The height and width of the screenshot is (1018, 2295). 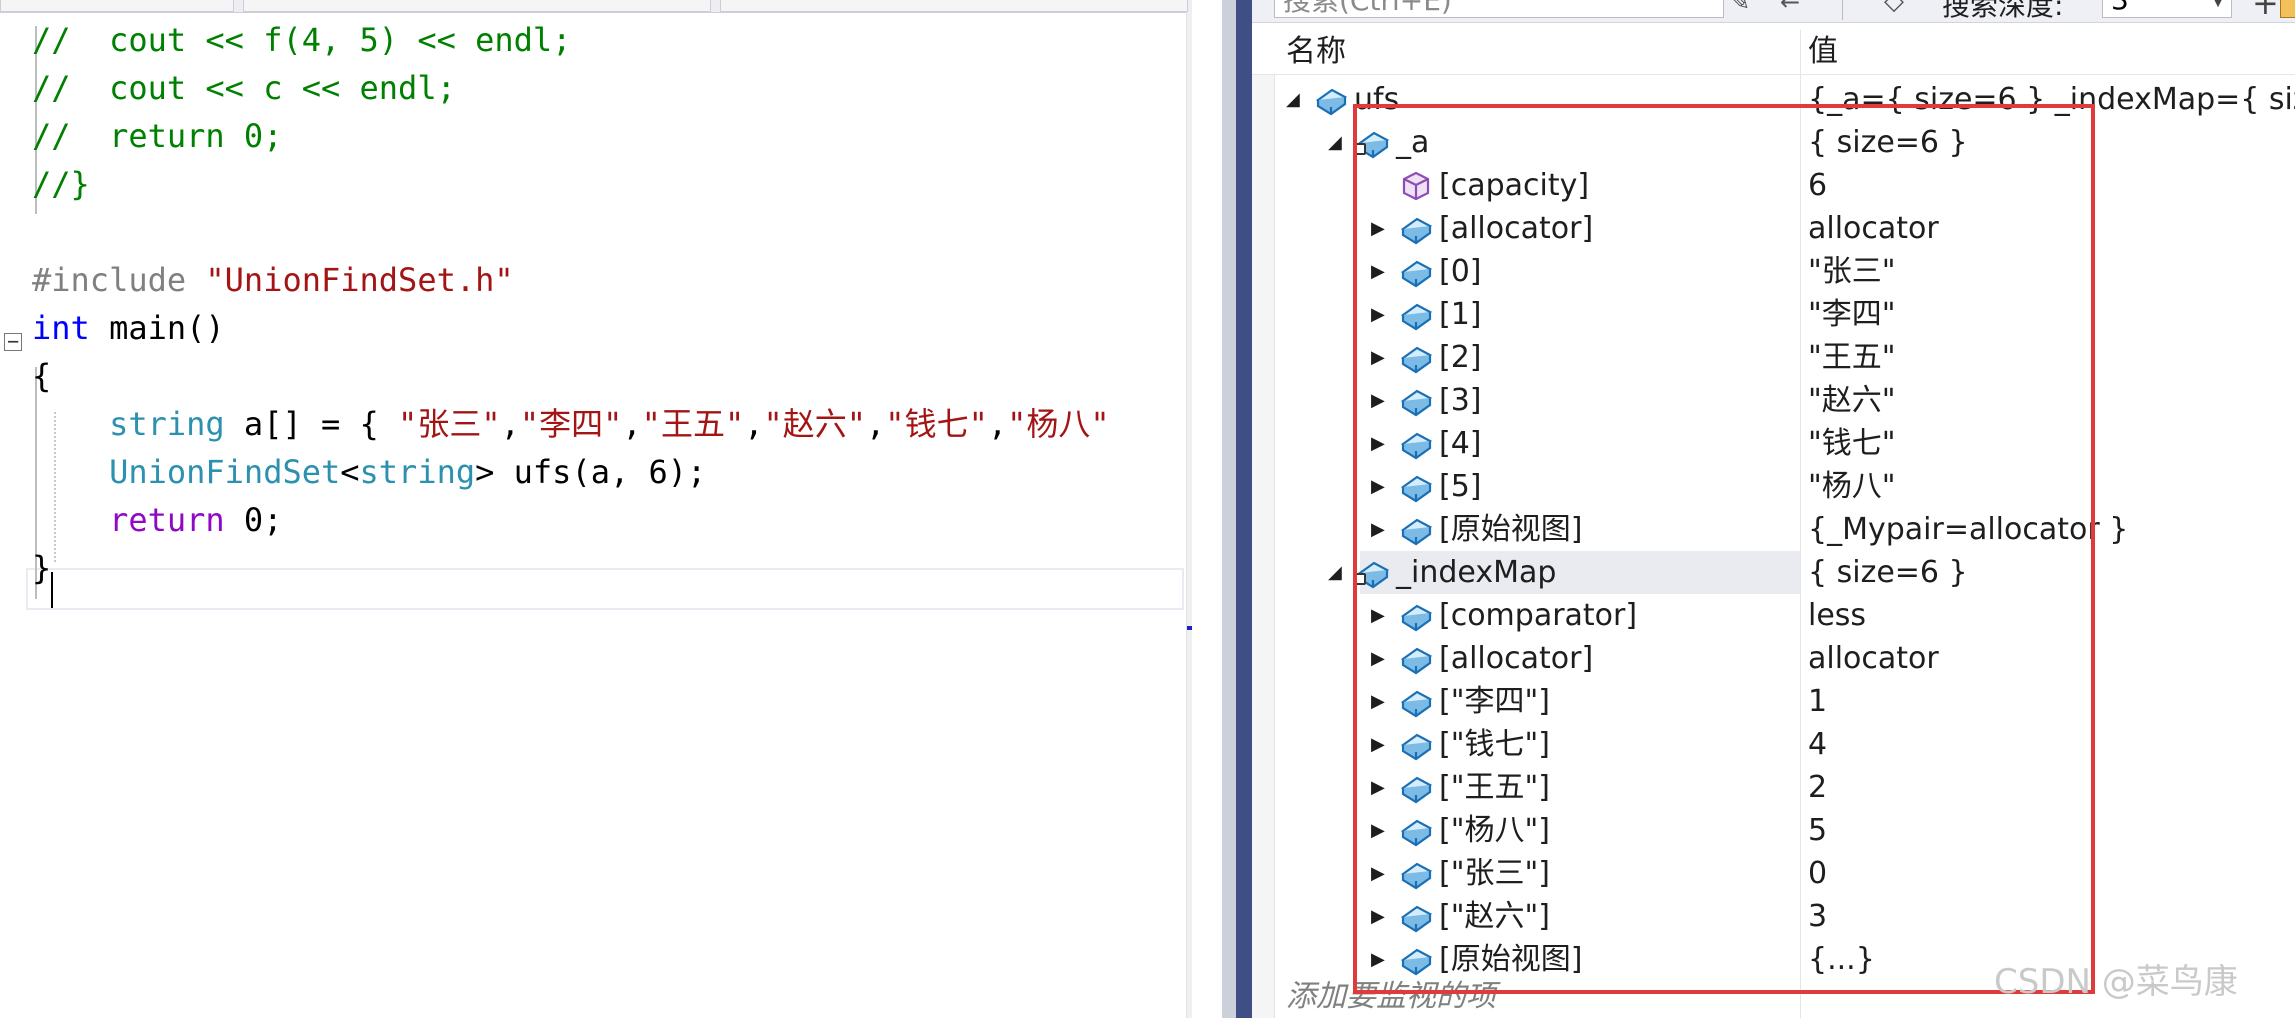 What do you see at coordinates (936, 424) in the screenshot?
I see `code-token: "钱七"` at bounding box center [936, 424].